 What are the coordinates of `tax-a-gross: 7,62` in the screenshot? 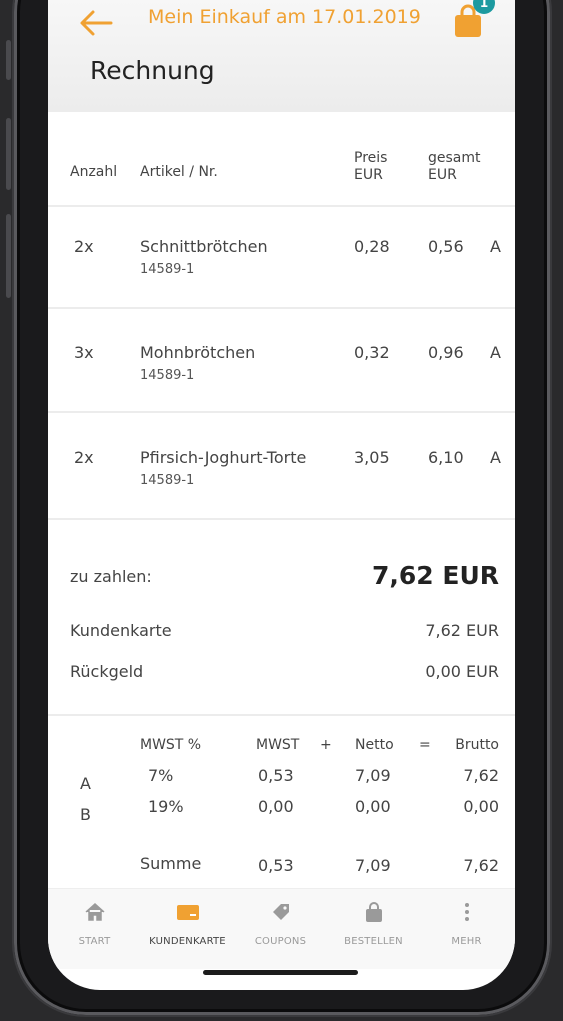 It's located at (481, 775).